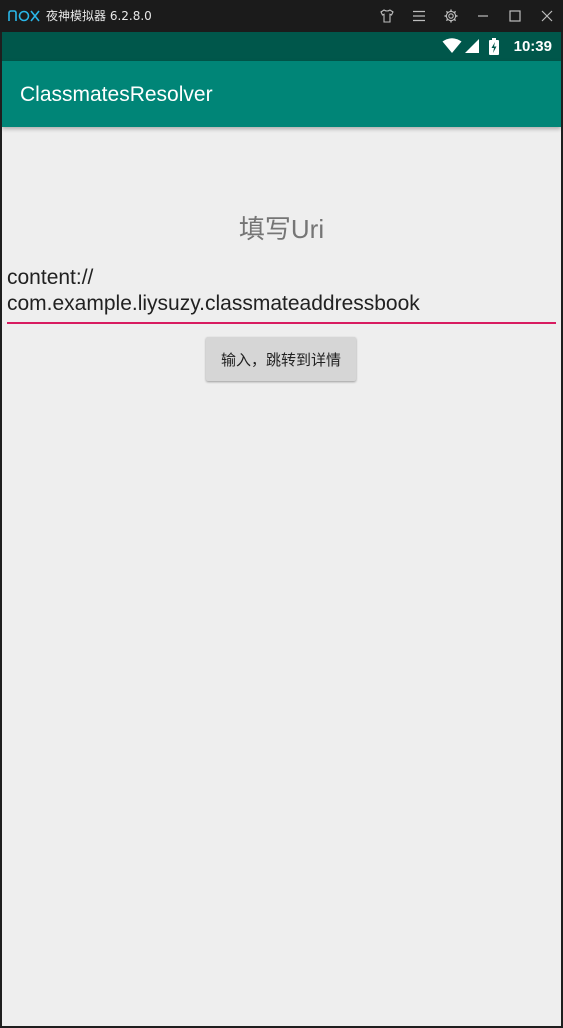 The height and width of the screenshot is (1028, 563). What do you see at coordinates (387, 16) in the screenshot?
I see `shirt-icon` at bounding box center [387, 16].